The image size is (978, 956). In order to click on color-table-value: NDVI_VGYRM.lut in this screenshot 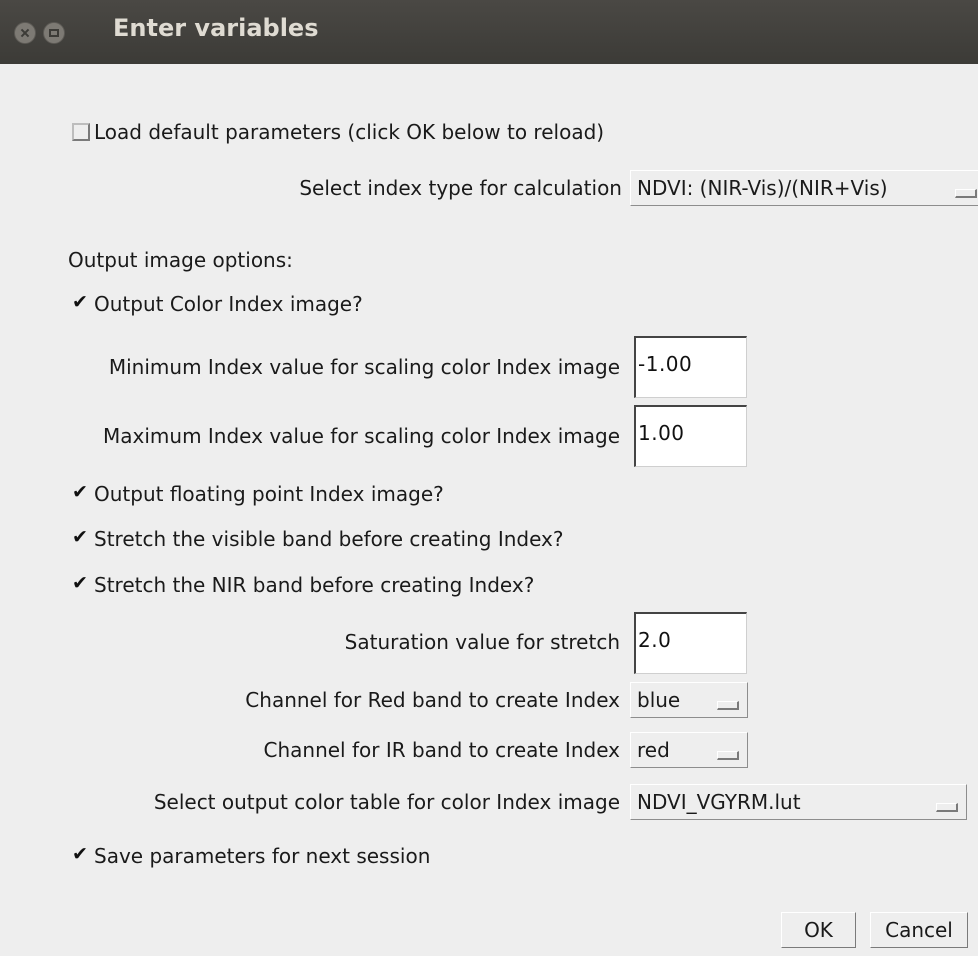, I will do `click(719, 802)`.